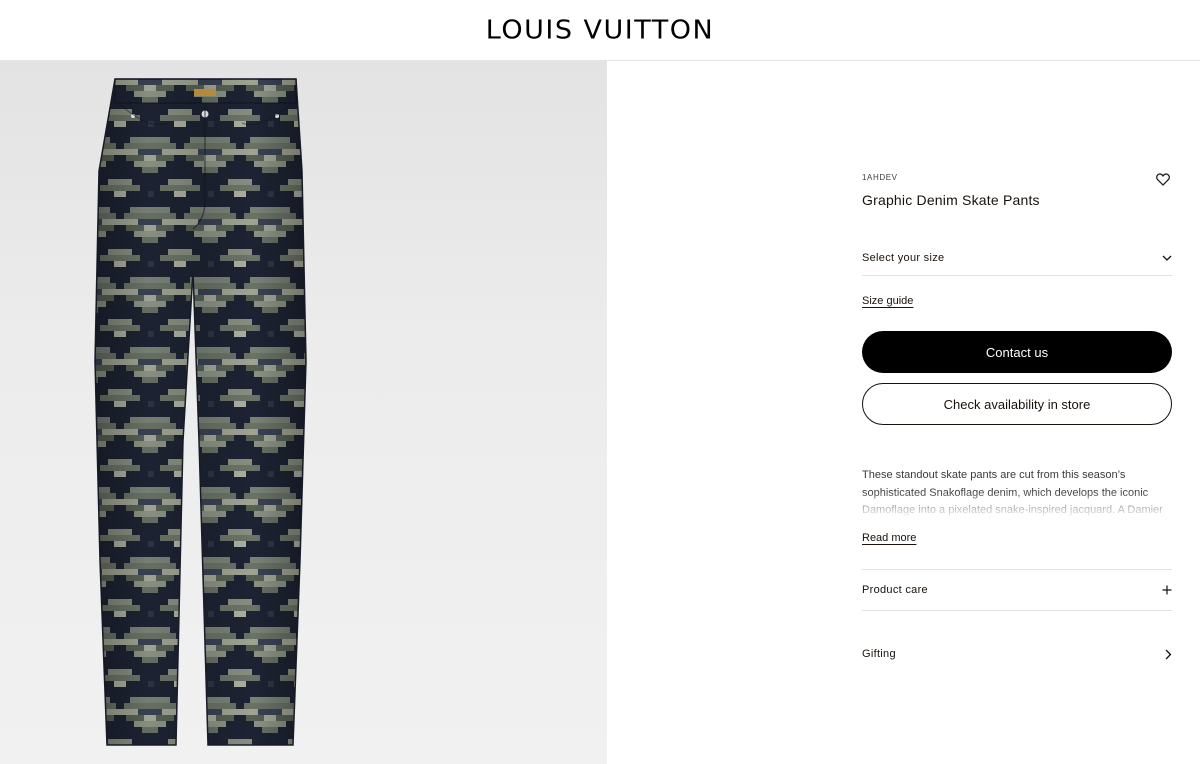 The height and width of the screenshot is (764, 1200). Describe the element at coordinates (1017, 654) in the screenshot. I see `gifting-link: Gifting` at that location.